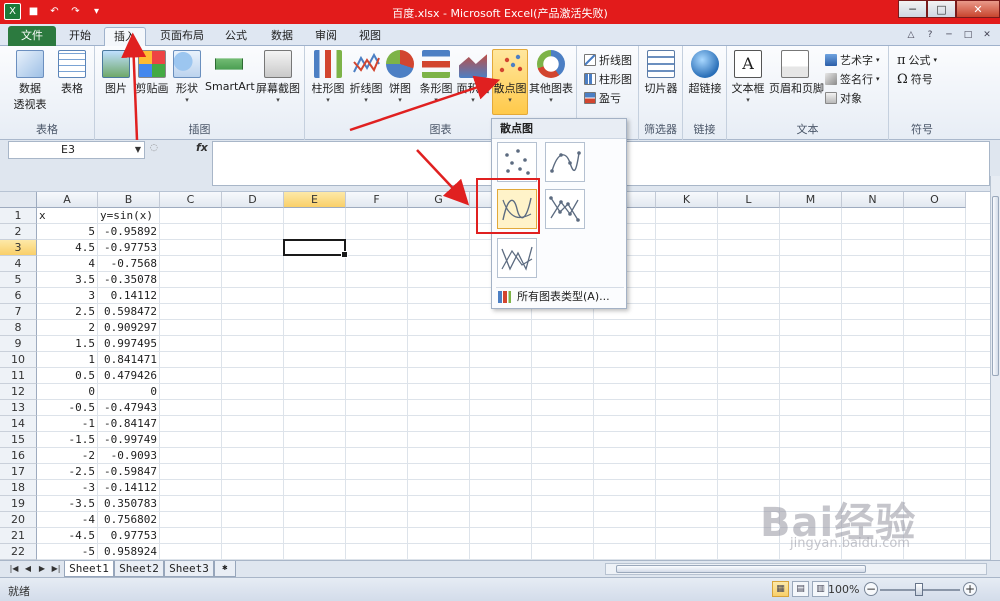 This screenshot has width=1000, height=601. Describe the element at coordinates (67, 408) in the screenshot. I see `cell-a: -0.5` at that location.